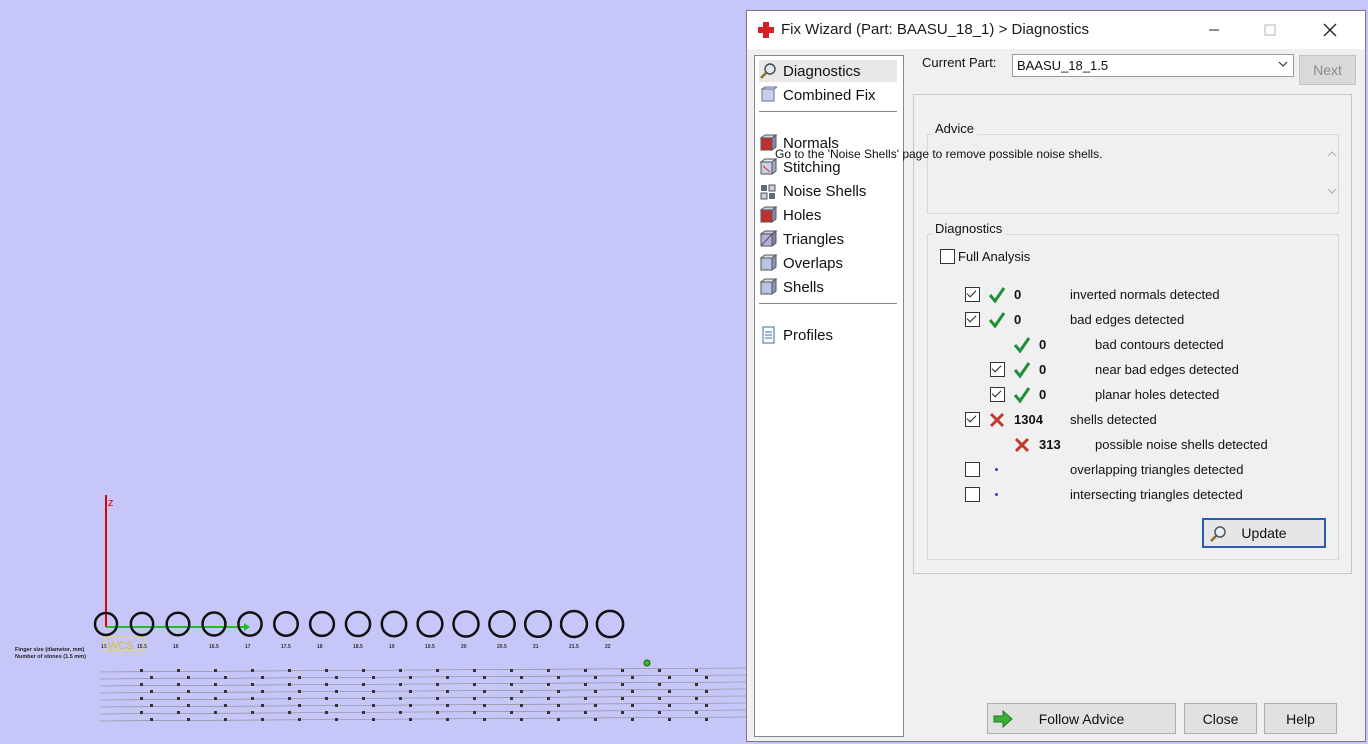  Describe the element at coordinates (1157, 469) in the screenshot. I see `diagnostic-label: overlapping triangles detected` at that location.